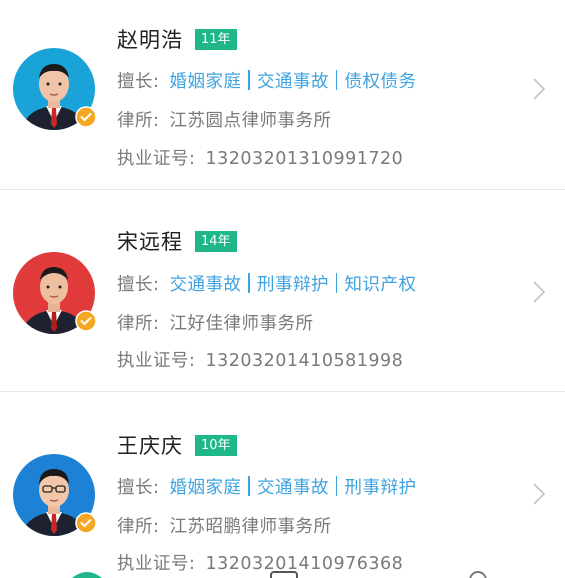  Describe the element at coordinates (87, 574) in the screenshot. I see `home-tab-icon` at that location.